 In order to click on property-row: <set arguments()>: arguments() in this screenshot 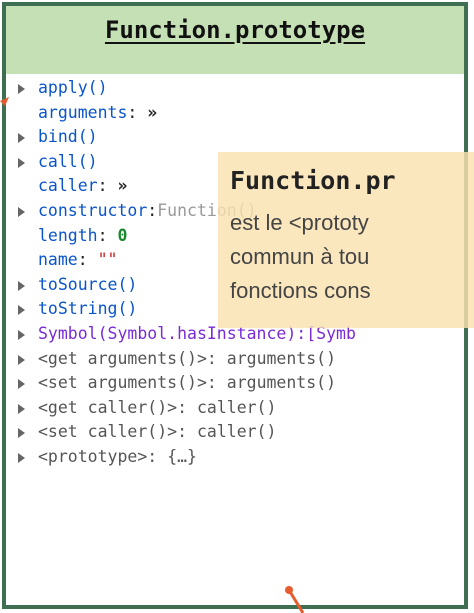, I will do `click(241, 383)`.